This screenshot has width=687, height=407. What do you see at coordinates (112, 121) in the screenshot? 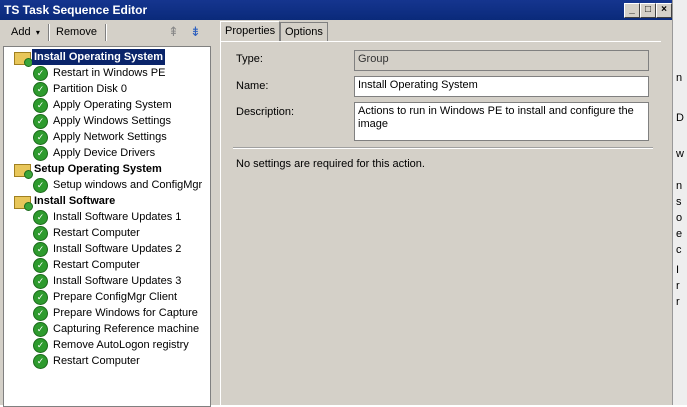
I see `tree-item-label: Apply Windows Settings` at bounding box center [112, 121].